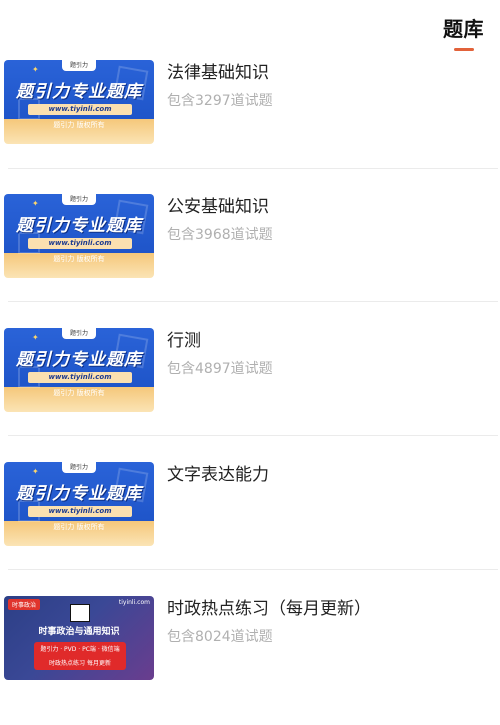 Image resolution: width=500 pixels, height=725 pixels. What do you see at coordinates (80, 613) in the screenshot?
I see `qr-code-icon` at bounding box center [80, 613].